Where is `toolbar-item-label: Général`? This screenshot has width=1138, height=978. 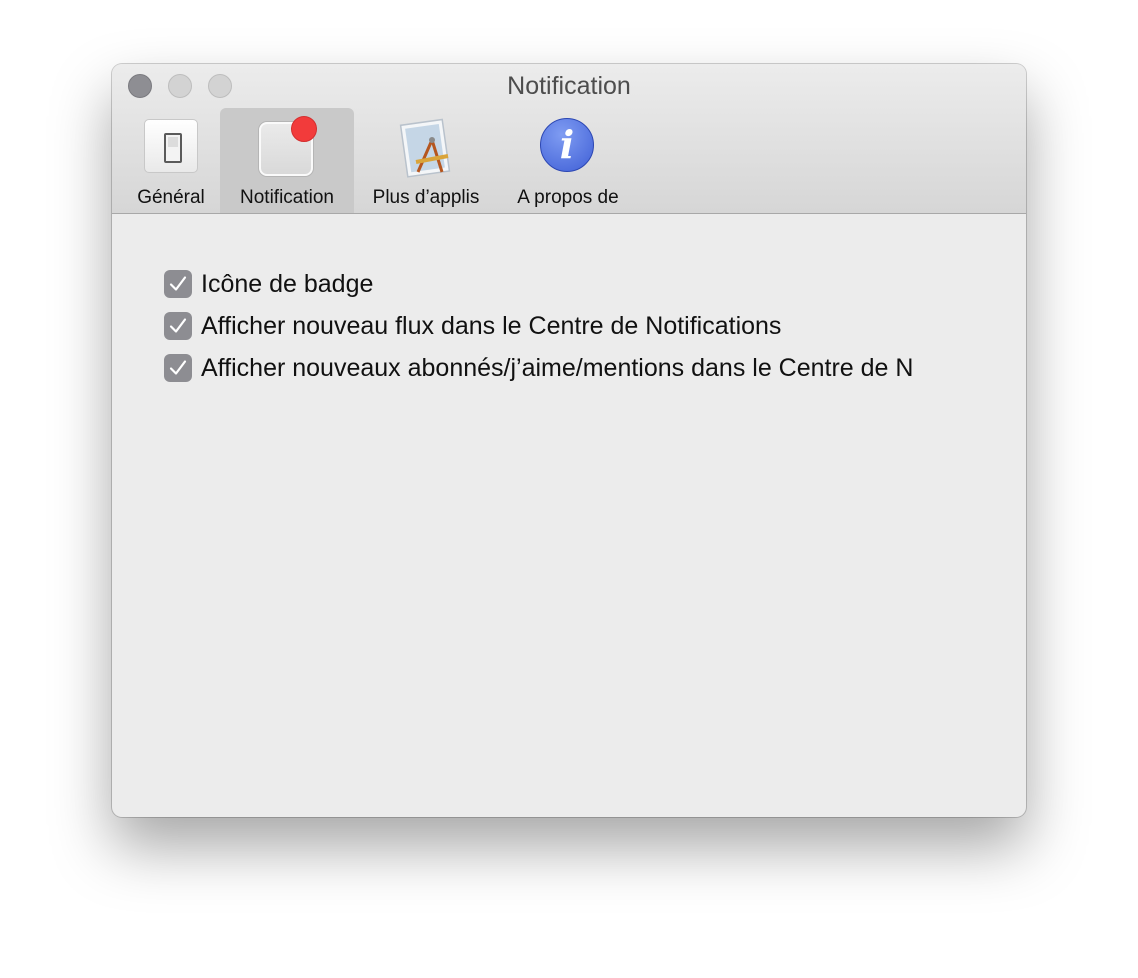 toolbar-item-label: Général is located at coordinates (171, 197).